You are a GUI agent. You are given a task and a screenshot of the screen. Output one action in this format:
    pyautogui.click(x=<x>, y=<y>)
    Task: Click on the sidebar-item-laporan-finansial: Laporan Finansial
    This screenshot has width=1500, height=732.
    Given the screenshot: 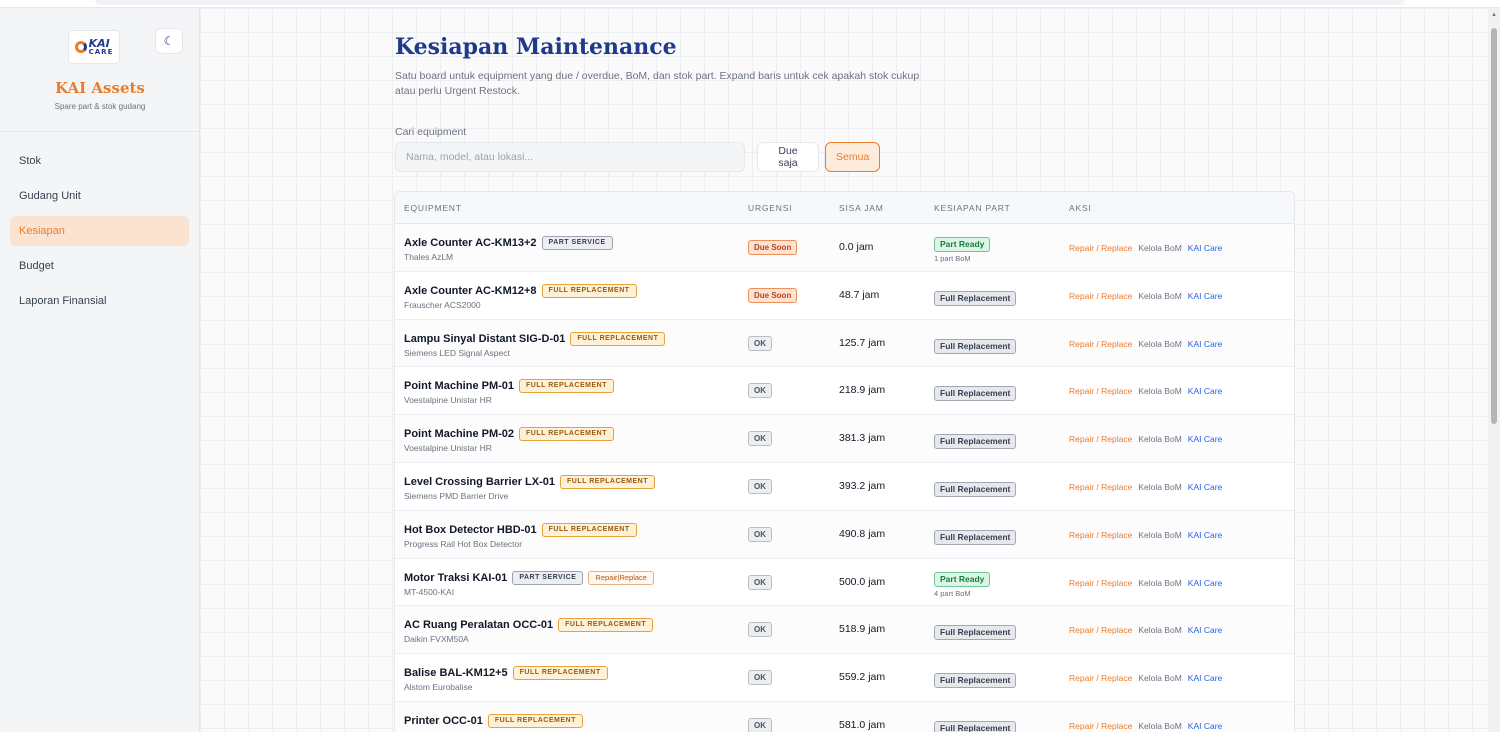 What is the action you would take?
    pyautogui.click(x=99, y=301)
    